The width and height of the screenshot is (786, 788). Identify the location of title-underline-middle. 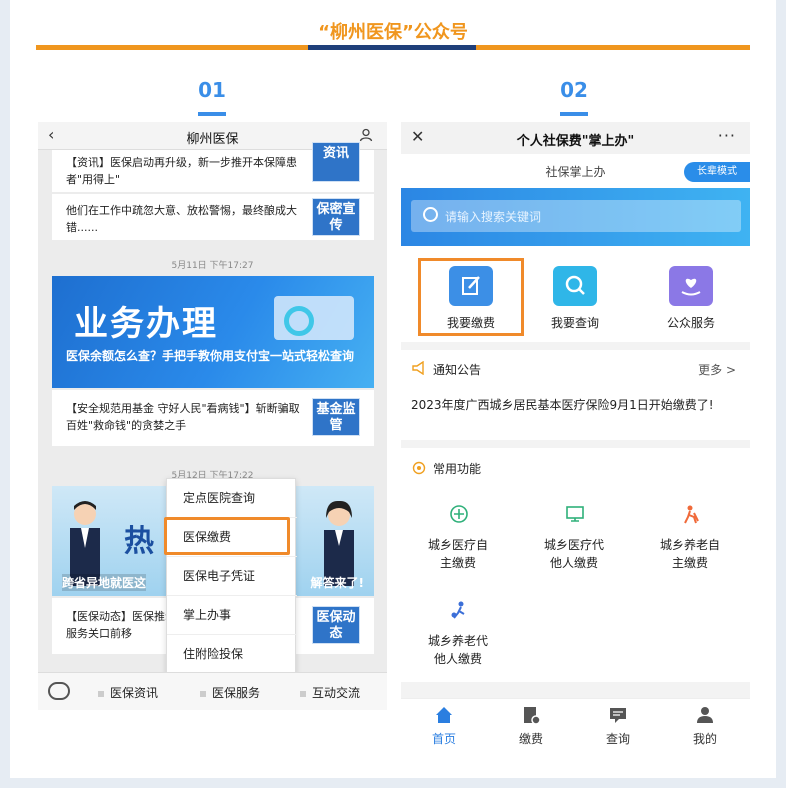
(392, 47).